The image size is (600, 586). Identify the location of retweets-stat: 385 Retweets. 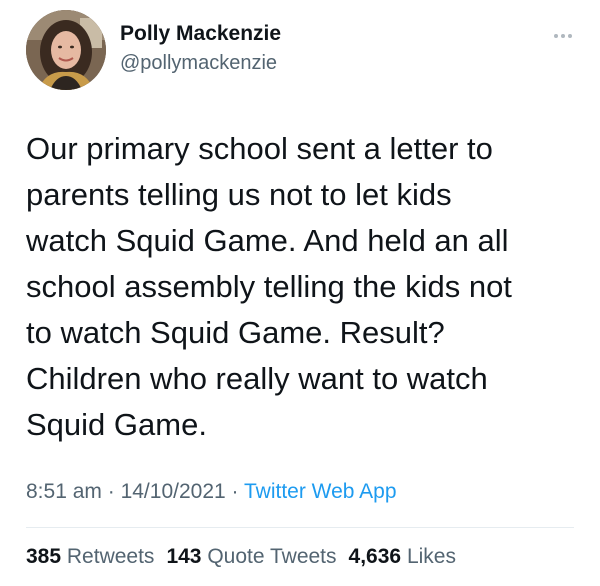
(90, 557).